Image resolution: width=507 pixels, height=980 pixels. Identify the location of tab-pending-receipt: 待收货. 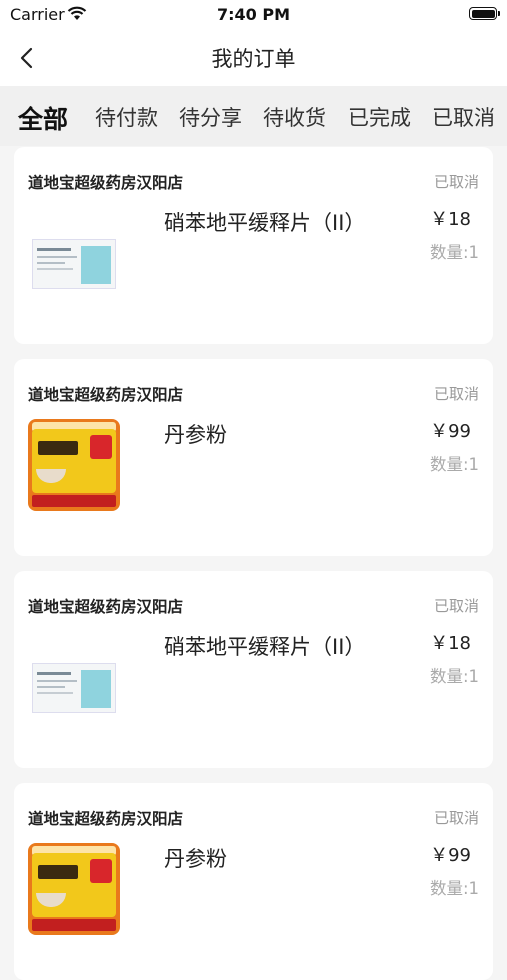
(294, 117).